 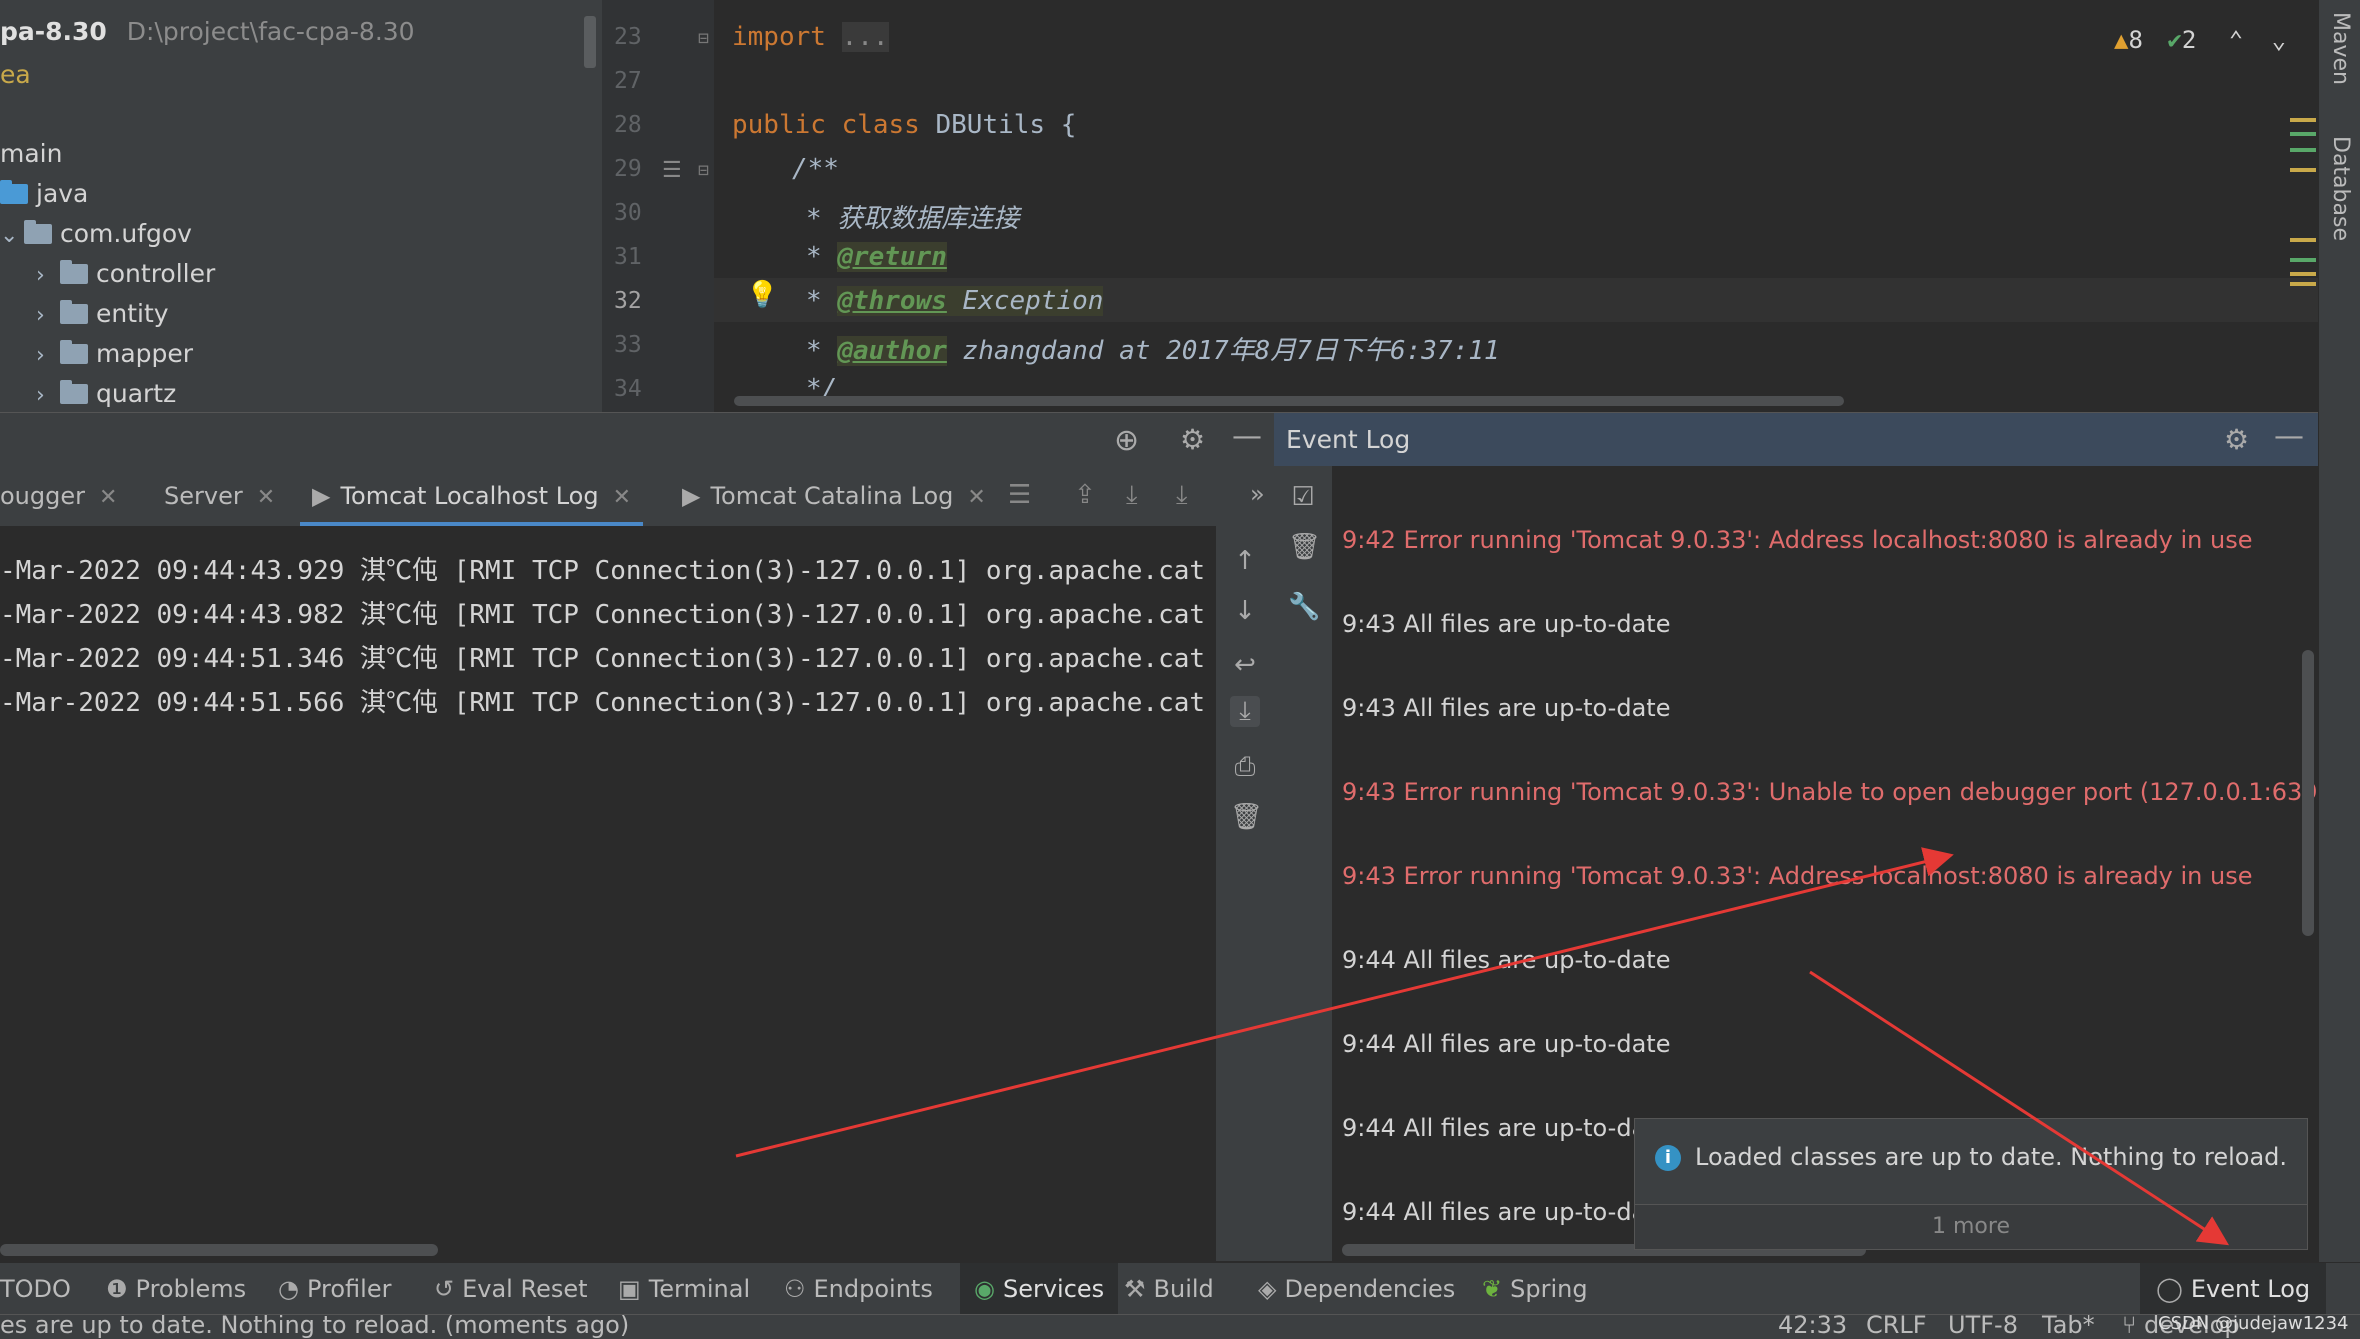 I want to click on tool-build: ⚒ Build, so click(x=1169, y=1289).